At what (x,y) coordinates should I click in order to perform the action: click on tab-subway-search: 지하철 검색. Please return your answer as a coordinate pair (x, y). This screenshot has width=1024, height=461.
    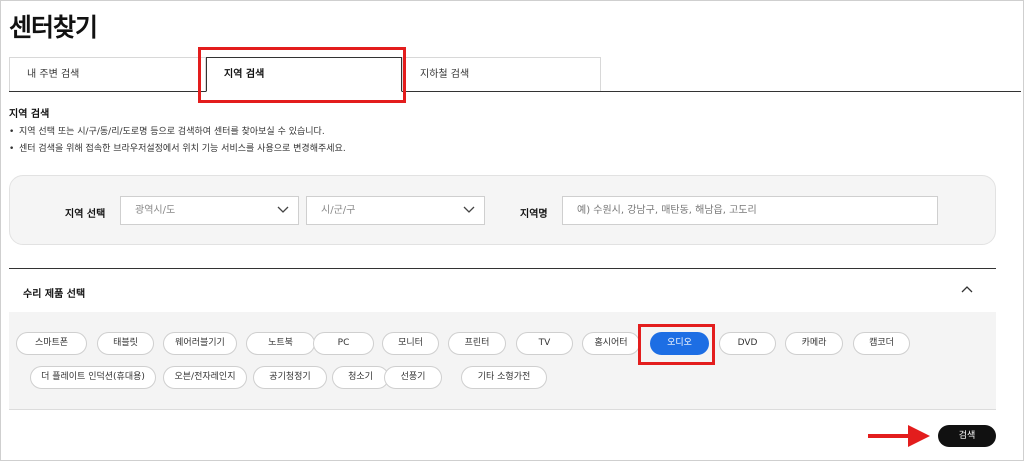
    Looking at the image, I should click on (501, 74).